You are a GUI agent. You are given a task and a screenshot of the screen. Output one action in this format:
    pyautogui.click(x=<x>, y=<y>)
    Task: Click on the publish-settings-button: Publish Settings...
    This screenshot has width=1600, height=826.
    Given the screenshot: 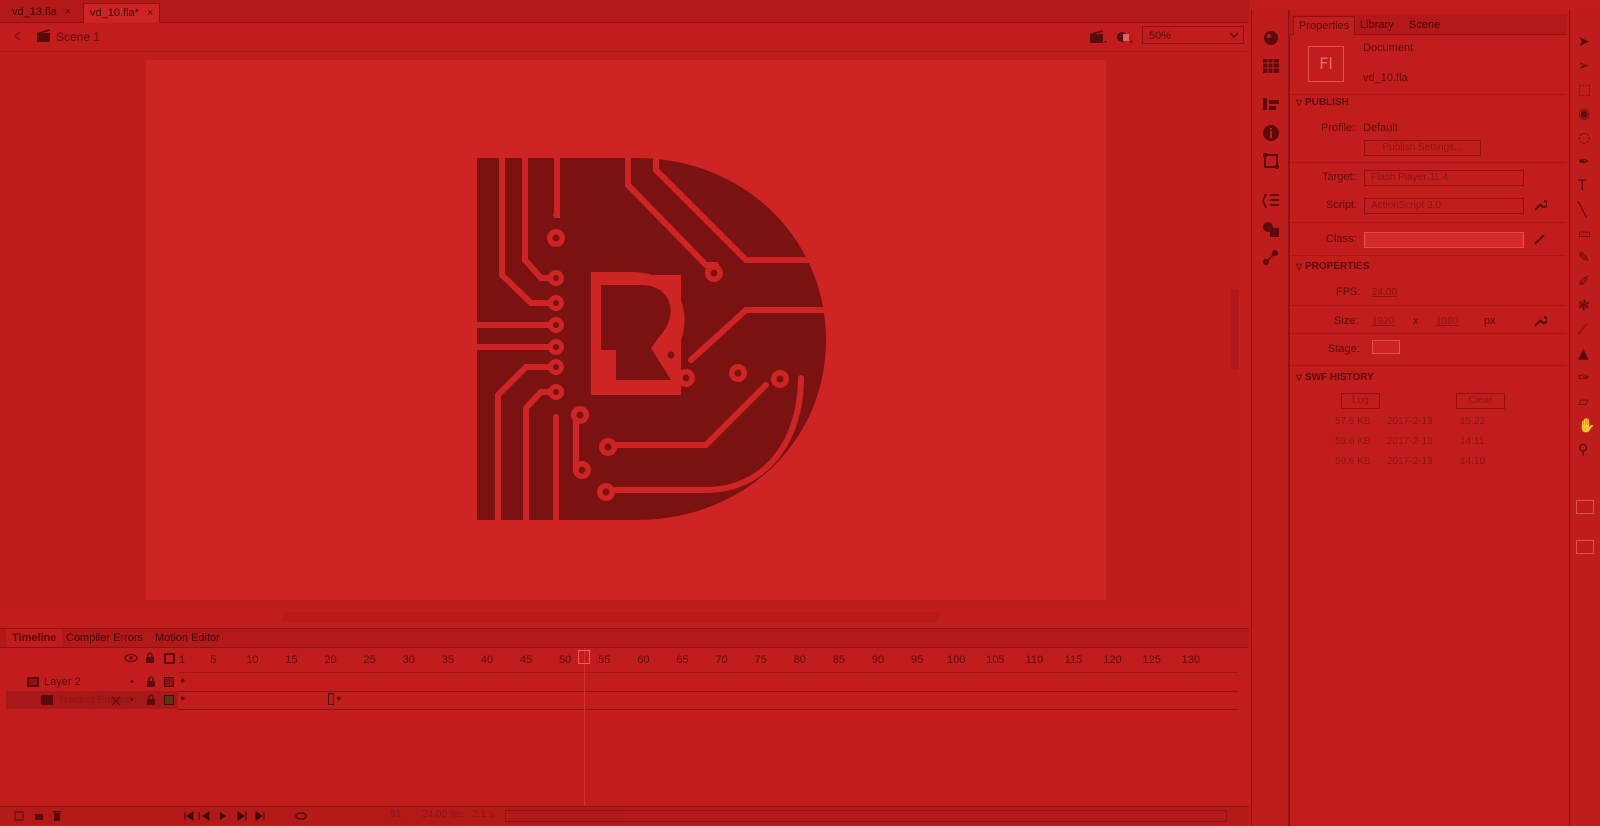 What is the action you would take?
    pyautogui.click(x=1422, y=148)
    